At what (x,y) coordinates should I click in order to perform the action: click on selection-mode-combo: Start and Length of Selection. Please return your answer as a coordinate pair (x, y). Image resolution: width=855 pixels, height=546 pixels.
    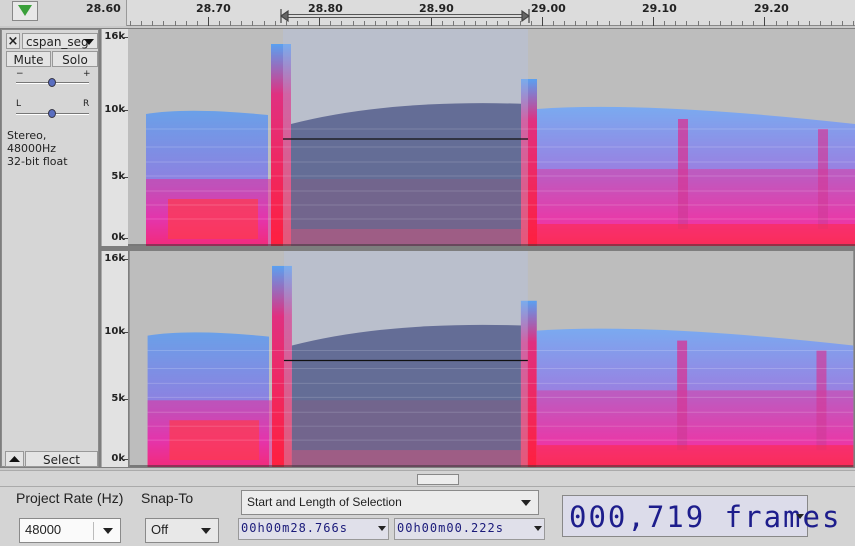
    Looking at the image, I should click on (390, 502).